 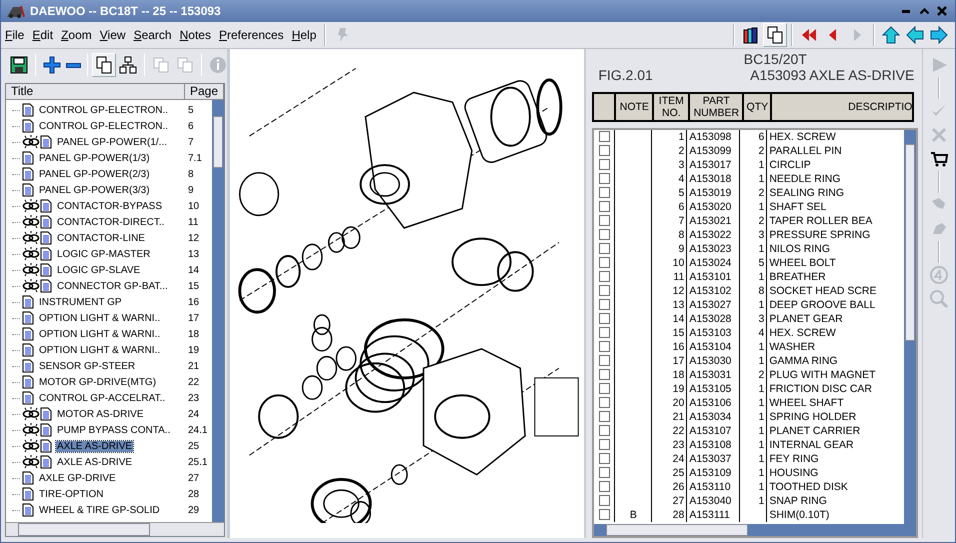 What do you see at coordinates (195, 35) in the screenshot?
I see `menu-item: Notes` at bounding box center [195, 35].